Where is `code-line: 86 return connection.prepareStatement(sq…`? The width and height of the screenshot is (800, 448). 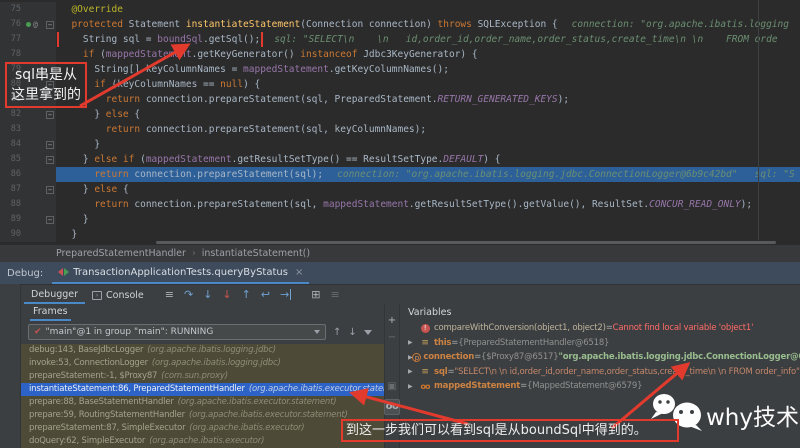
code-line: 86 return connection.prepareStatement(sq… is located at coordinates (400, 174).